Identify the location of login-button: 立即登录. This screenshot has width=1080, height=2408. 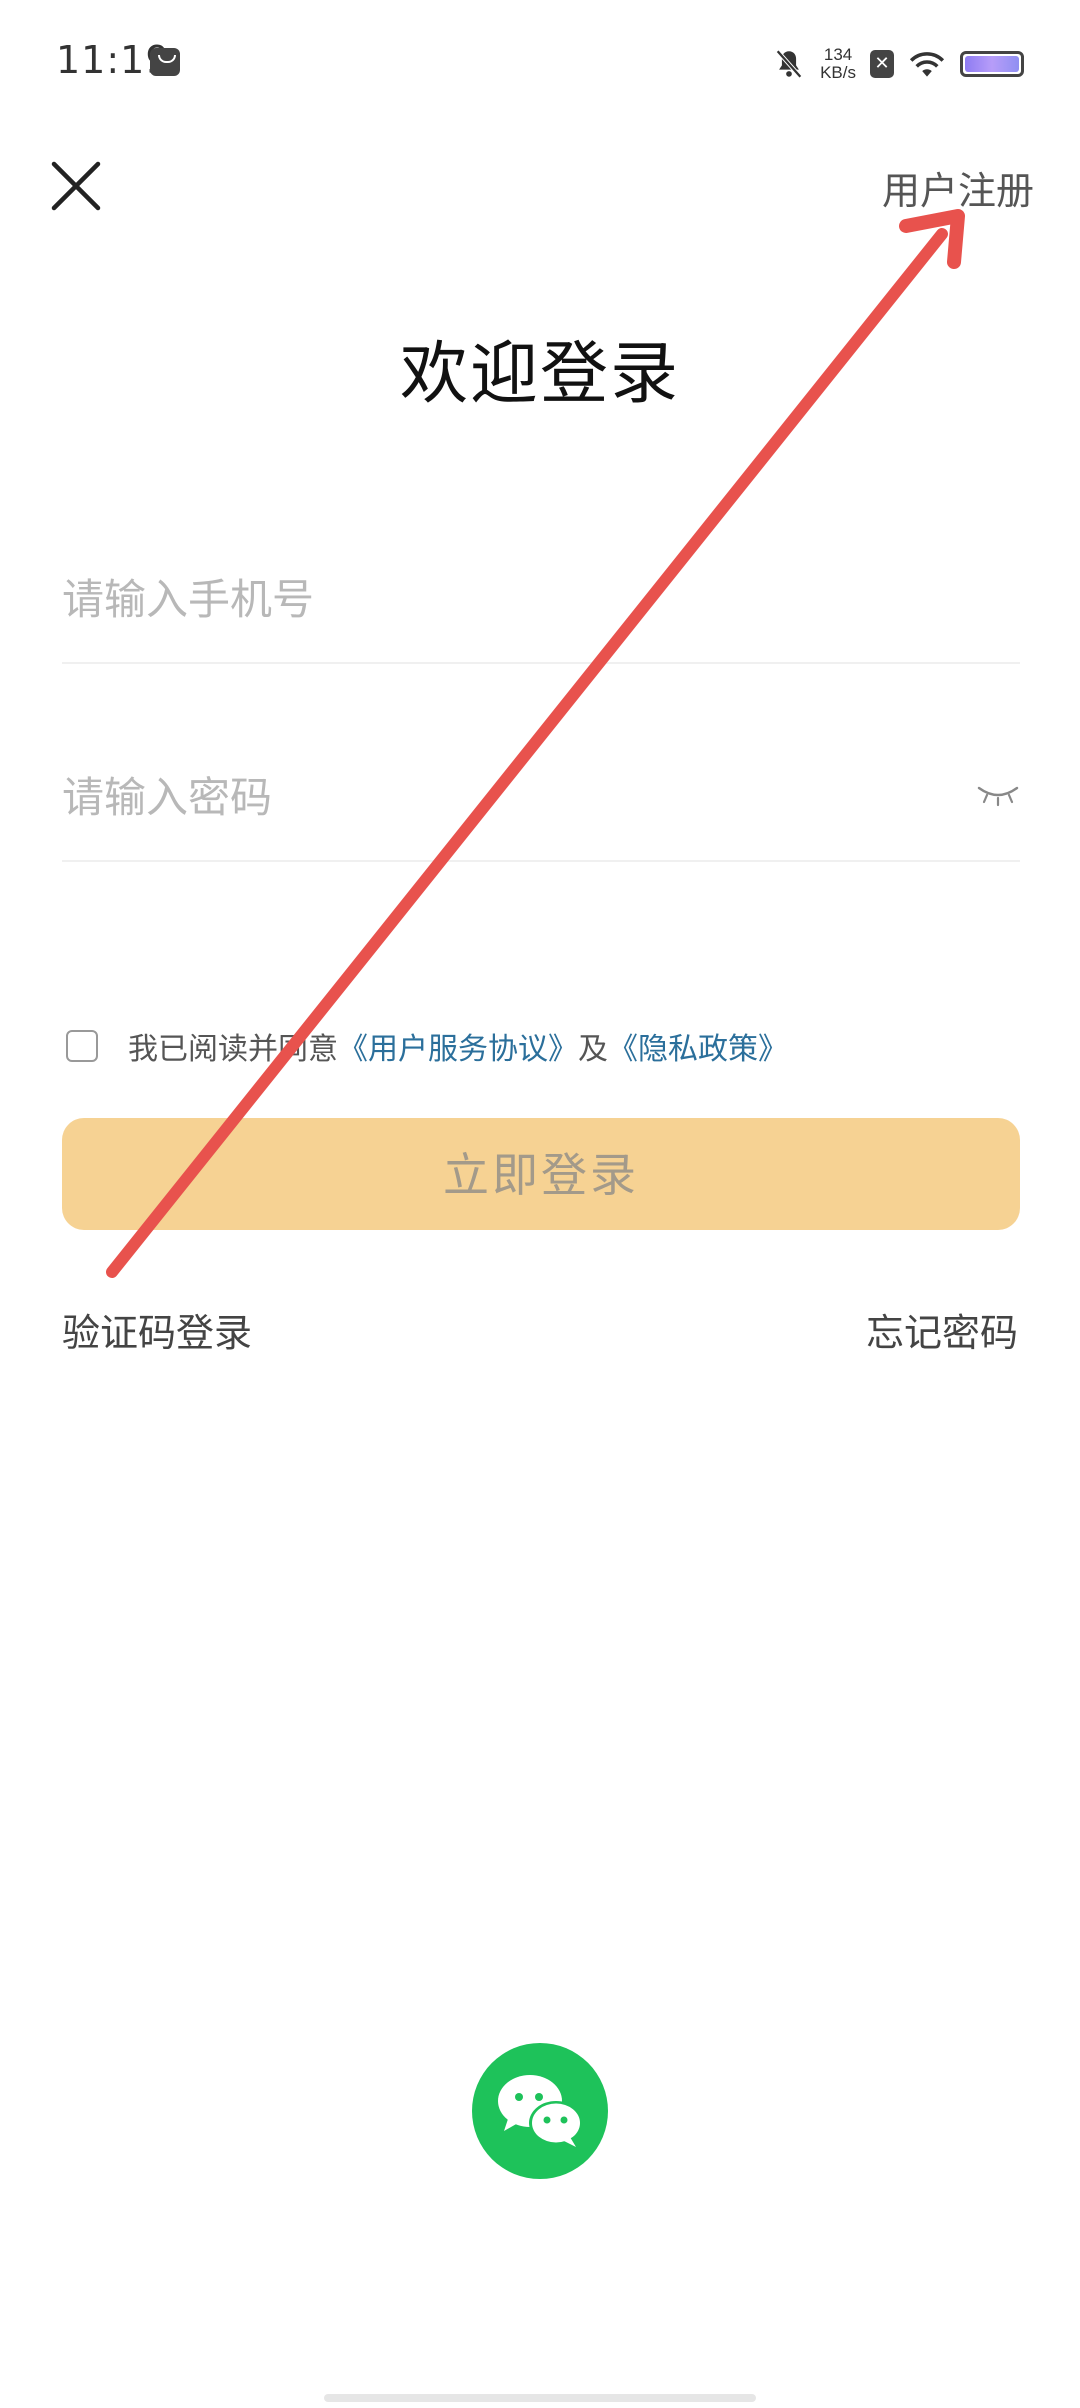
(541, 1174).